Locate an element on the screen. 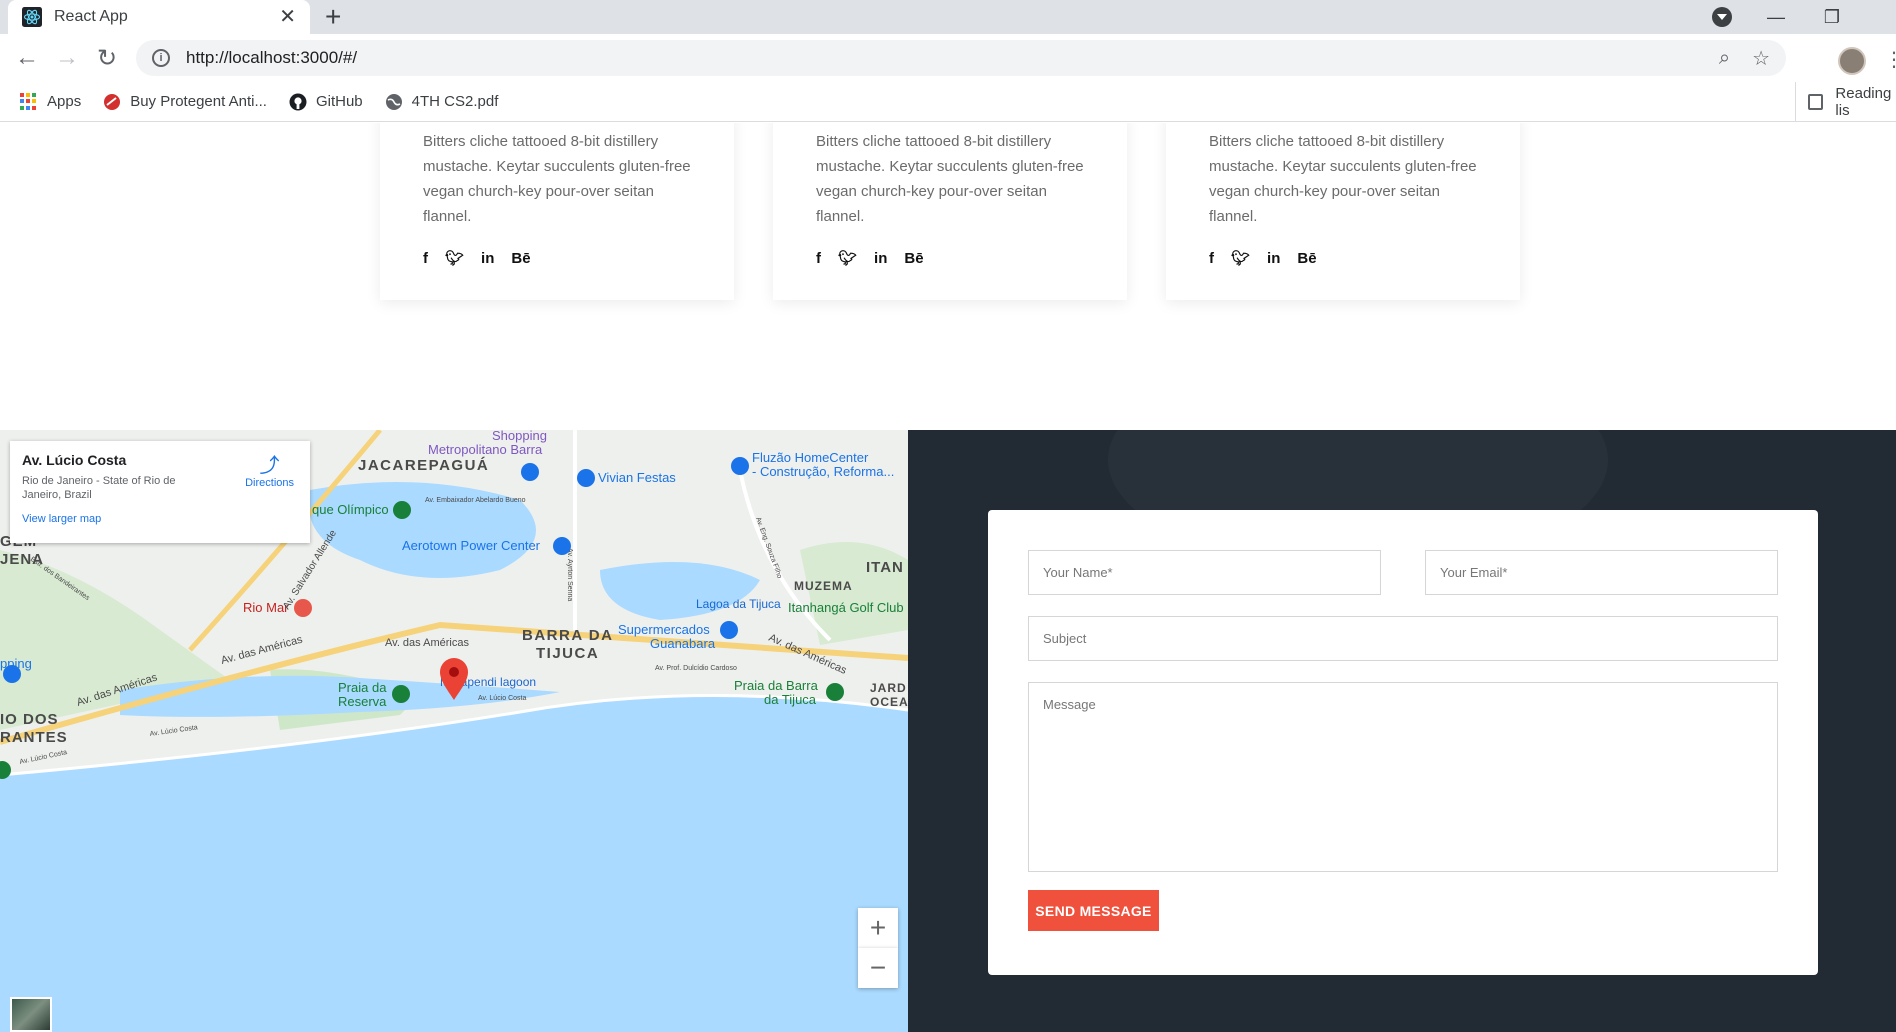 The width and height of the screenshot is (1896, 1032). message-textarea: Message is located at coordinates (1403, 777).